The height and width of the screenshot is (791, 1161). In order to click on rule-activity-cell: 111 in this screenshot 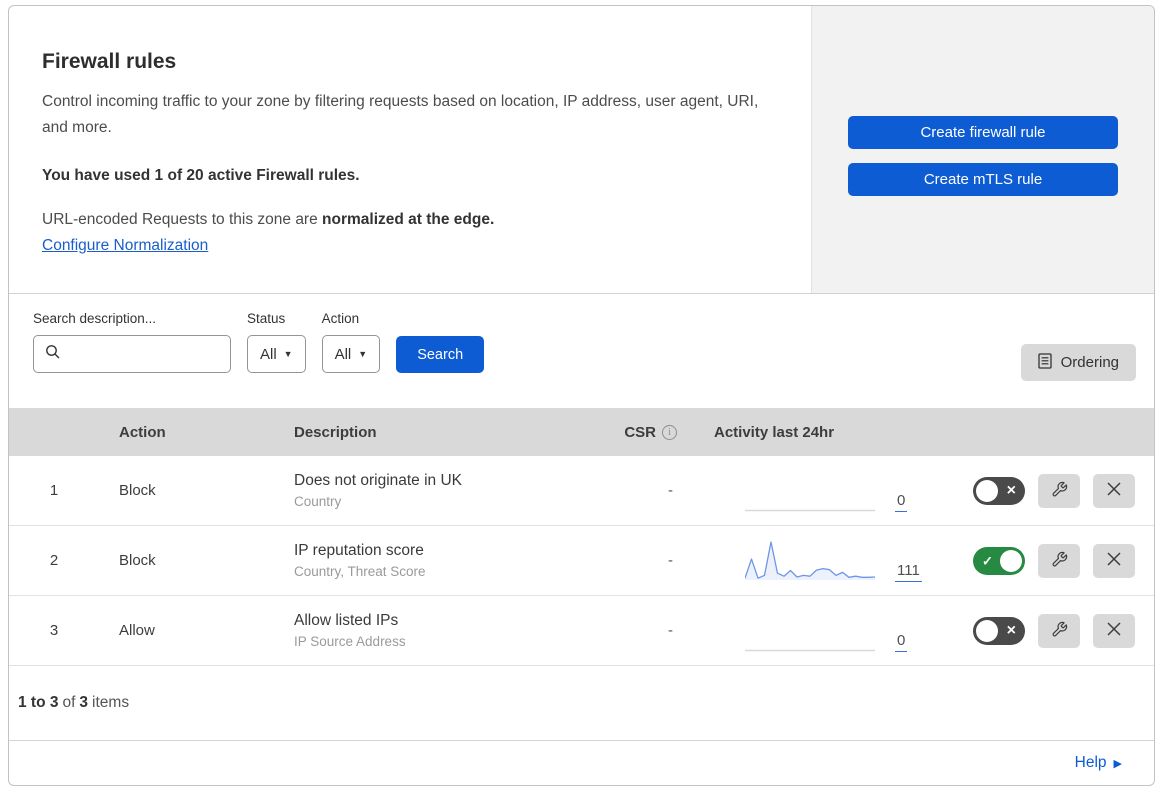, I will do `click(814, 560)`.